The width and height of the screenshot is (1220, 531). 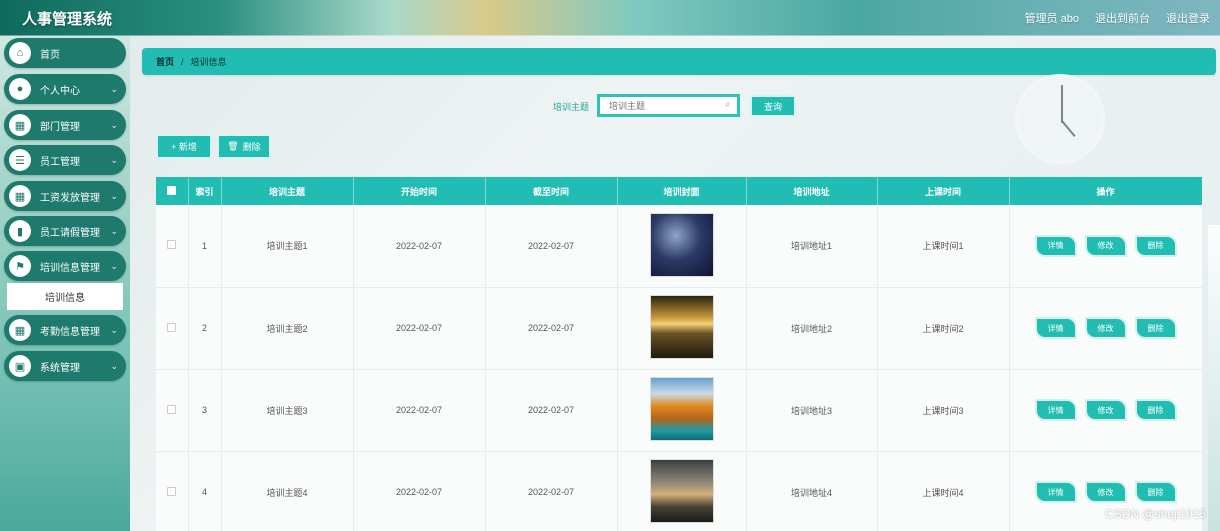 I want to click on cell-topic: 培训主题3, so click(x=287, y=410).